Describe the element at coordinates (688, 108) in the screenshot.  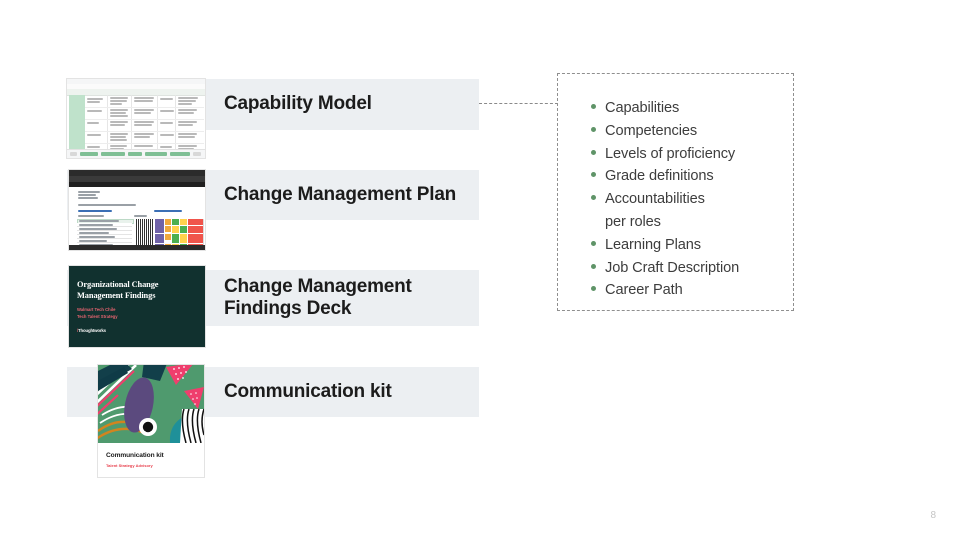
I see `list-item: Capabilities` at that location.